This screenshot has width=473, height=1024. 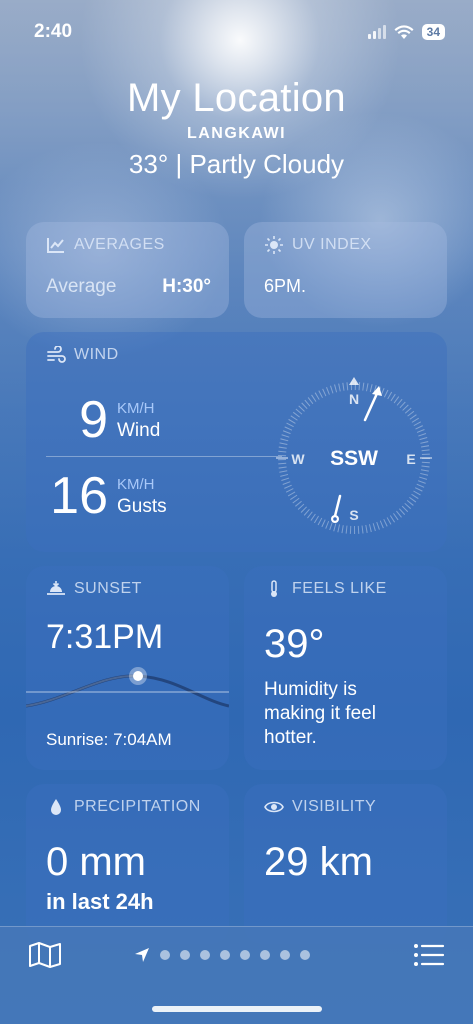 I want to click on wind-speed-label: Wind, so click(x=139, y=430).